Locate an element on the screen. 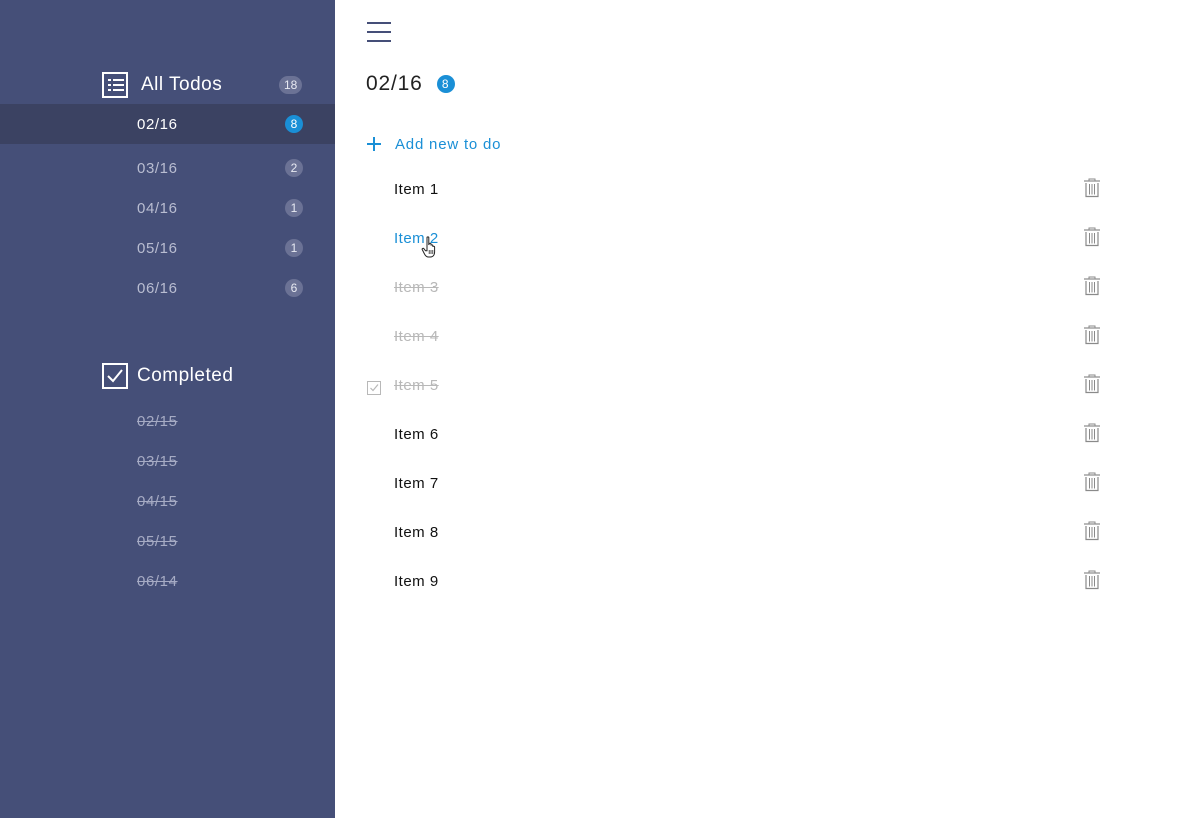 Image resolution: width=1200 pixels, height=818 pixels. todo-item-text: Item 1 is located at coordinates (416, 189).